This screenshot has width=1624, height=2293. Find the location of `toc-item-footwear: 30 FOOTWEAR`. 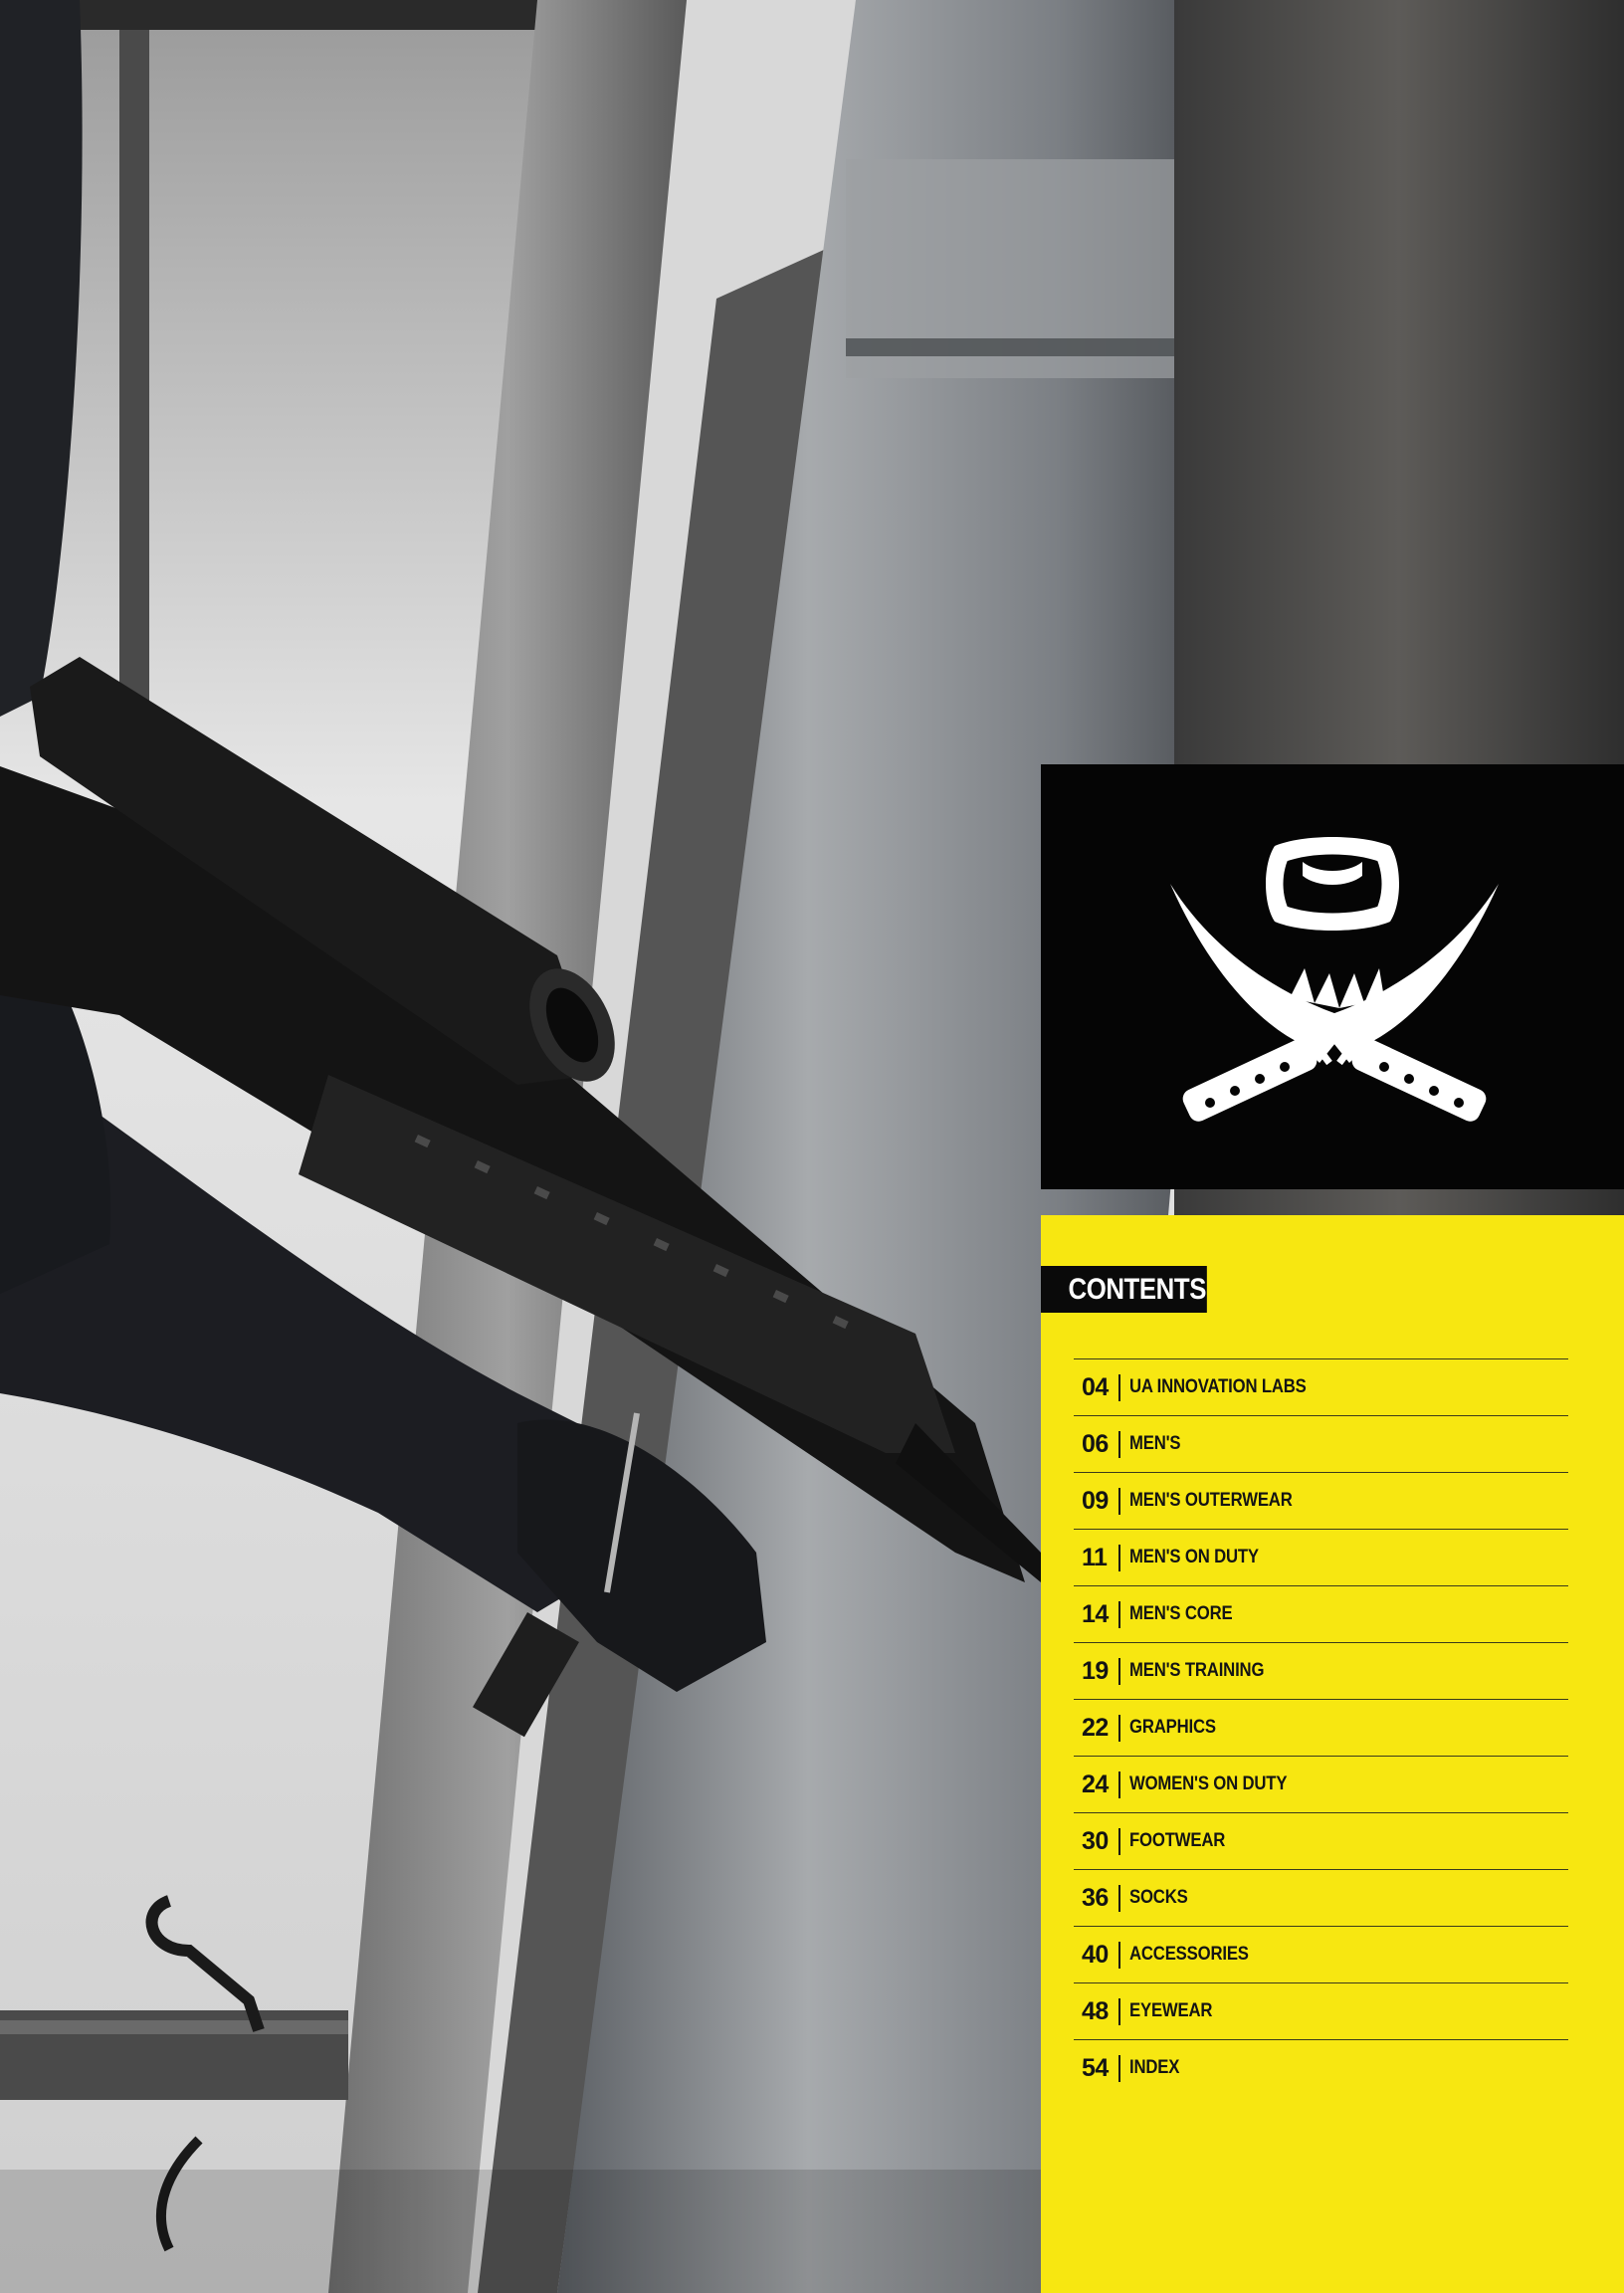

toc-item-footwear: 30 FOOTWEAR is located at coordinates (1321, 1840).